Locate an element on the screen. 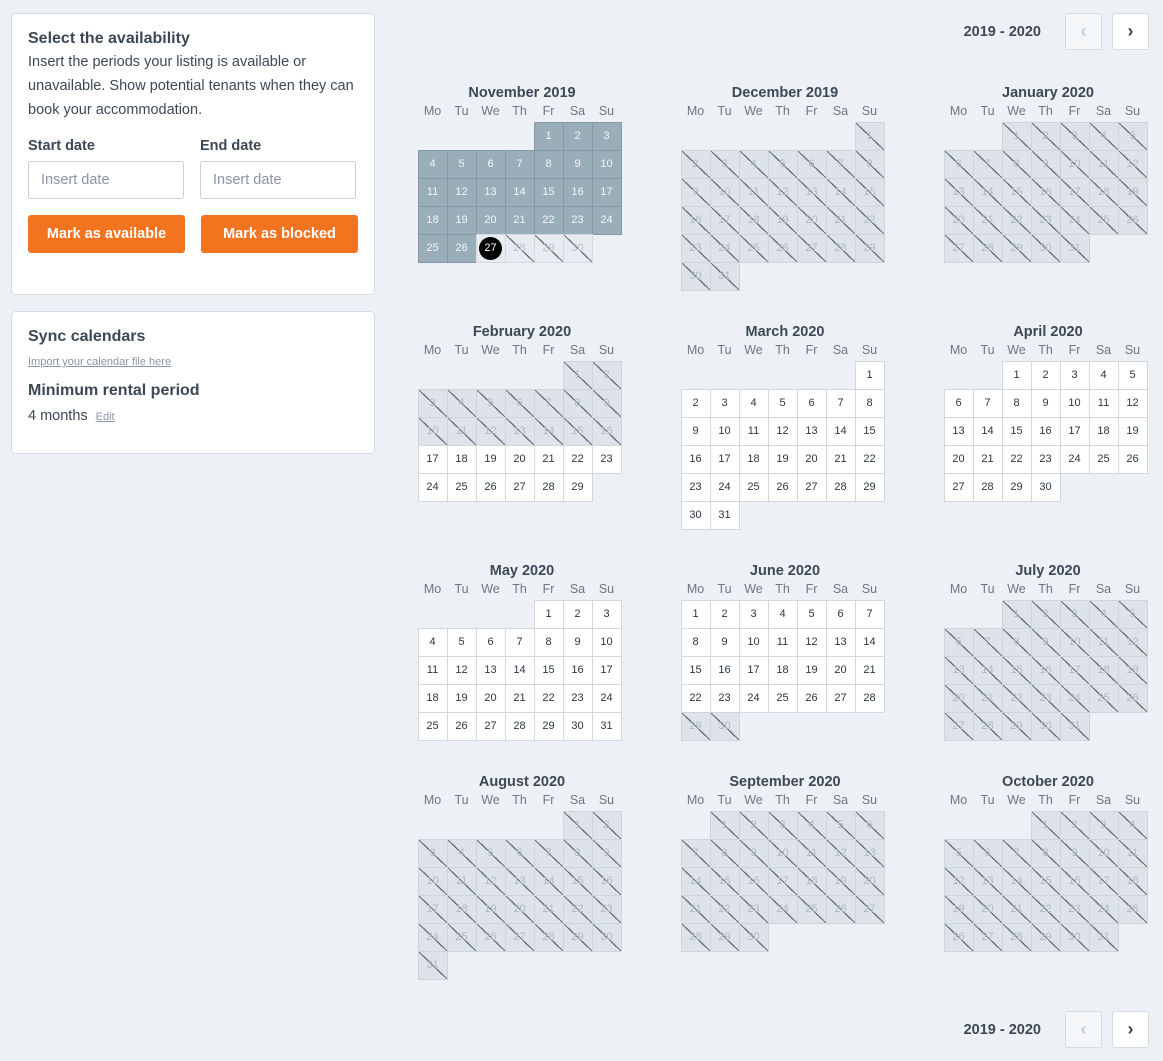 The width and height of the screenshot is (1163, 1061). prev-year-button: ‹ is located at coordinates (1083, 31).